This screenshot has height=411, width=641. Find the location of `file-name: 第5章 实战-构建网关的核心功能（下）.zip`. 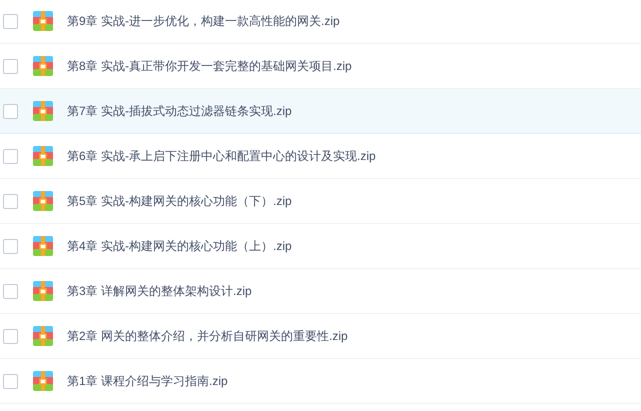

file-name: 第5章 实战-构建网关的核心功能（下）.zip is located at coordinates (179, 201).